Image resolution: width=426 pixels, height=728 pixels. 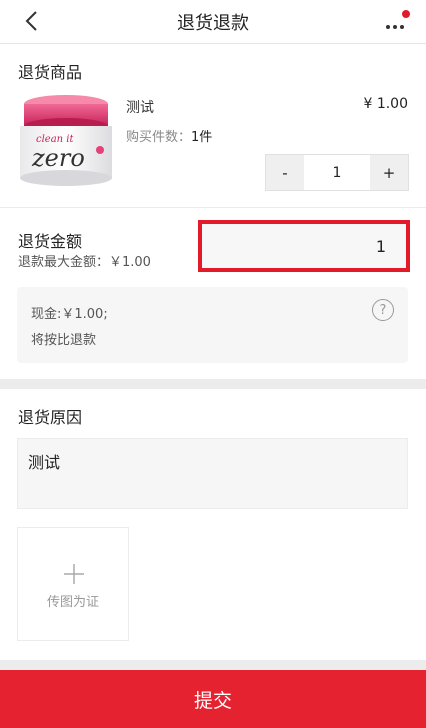 What do you see at coordinates (84, 262) in the screenshot?
I see `max-refund-amount: 退款最大金额：￥1.00` at bounding box center [84, 262].